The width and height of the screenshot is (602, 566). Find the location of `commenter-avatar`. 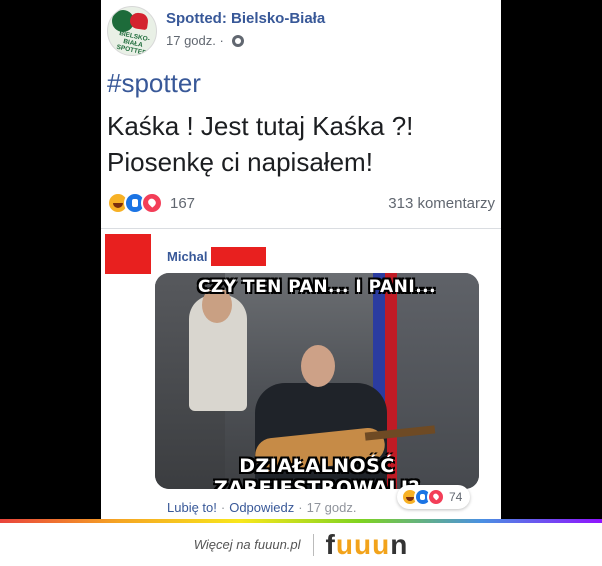

commenter-avatar is located at coordinates (128, 254).